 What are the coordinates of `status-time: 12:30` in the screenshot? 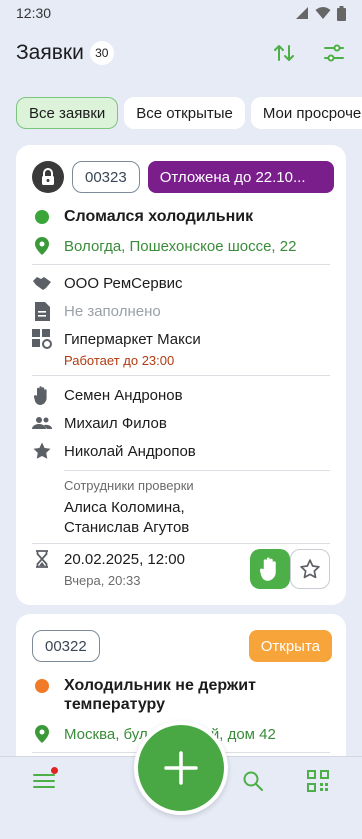 It's located at (34, 13).